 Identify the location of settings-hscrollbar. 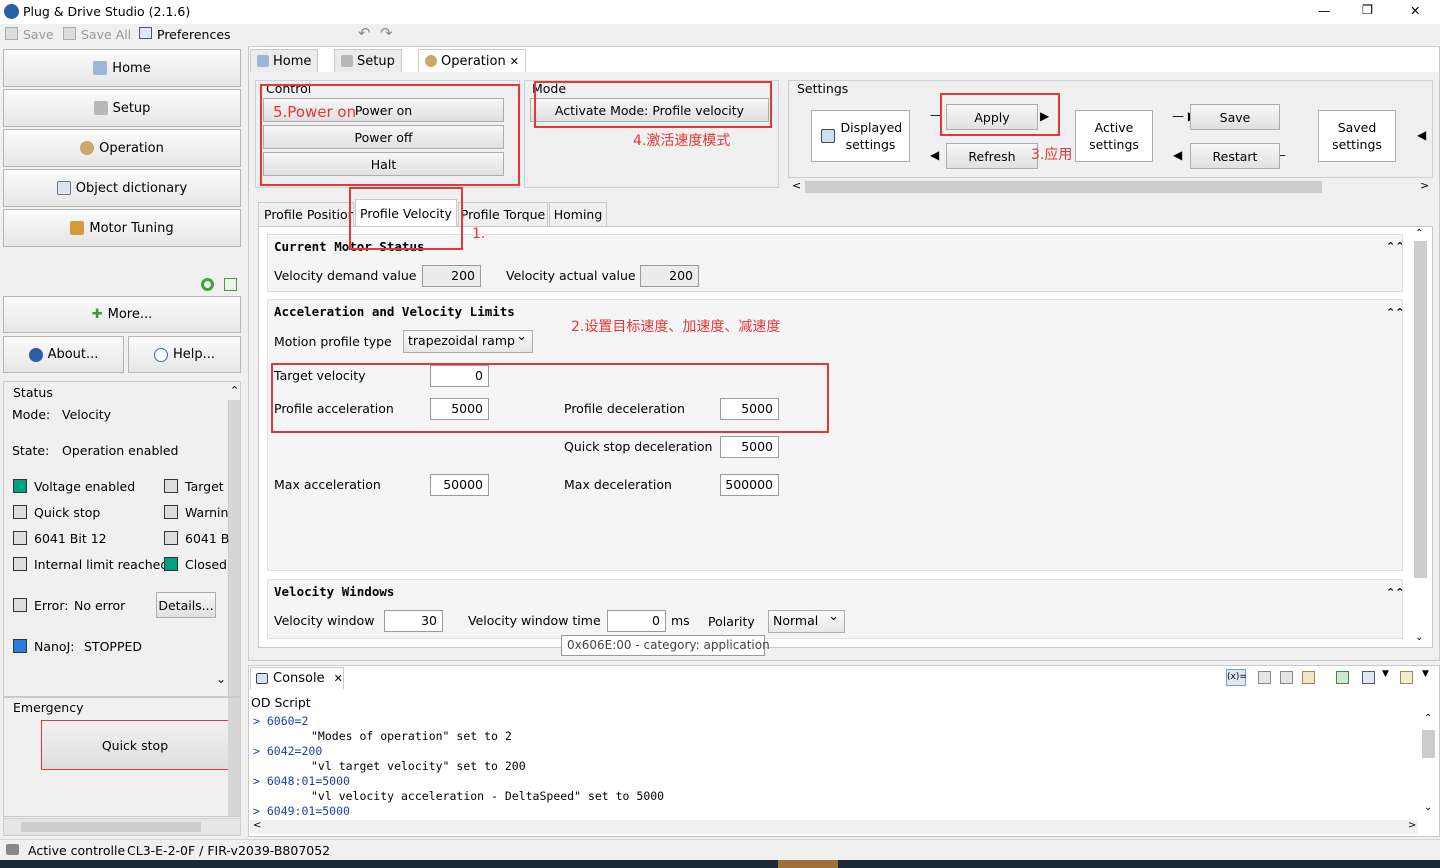
(1063, 187).